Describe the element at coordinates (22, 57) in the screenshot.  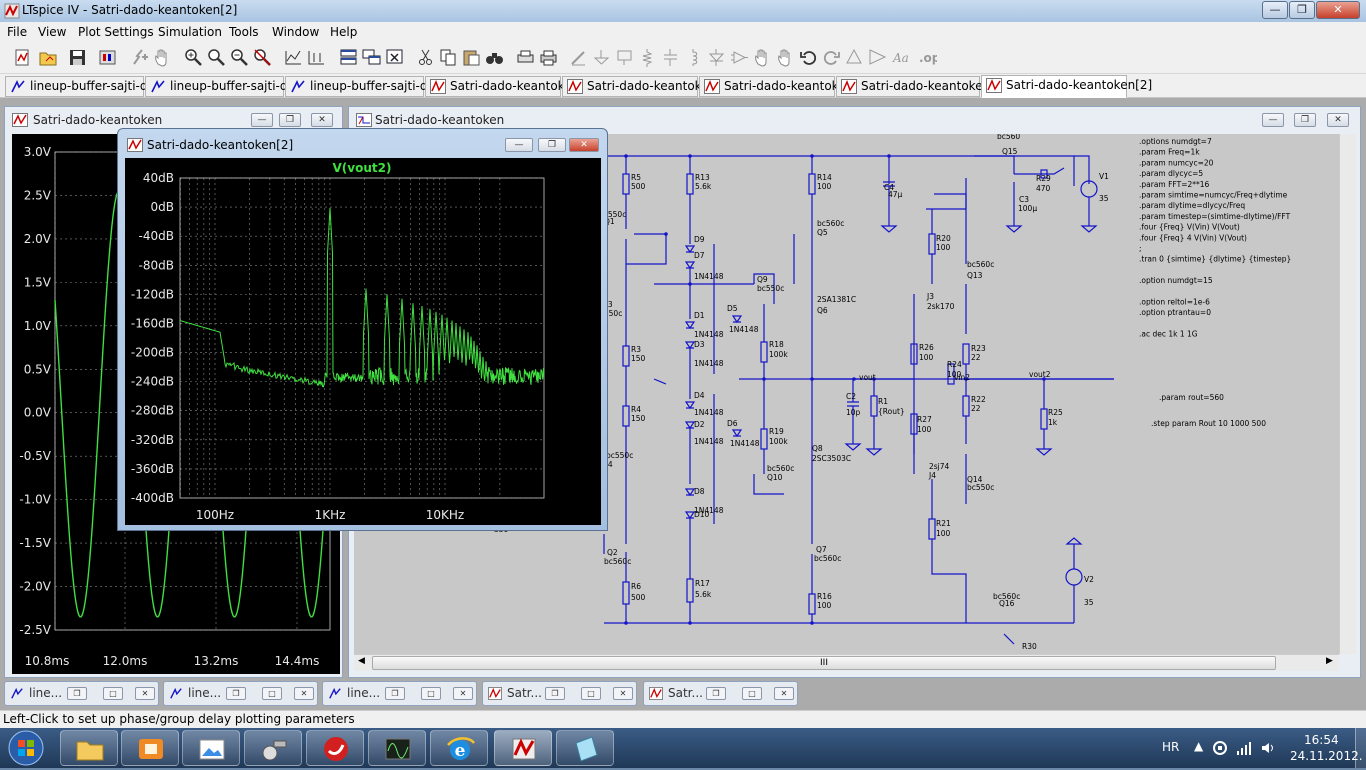
I see `new-schematic-icon` at that location.